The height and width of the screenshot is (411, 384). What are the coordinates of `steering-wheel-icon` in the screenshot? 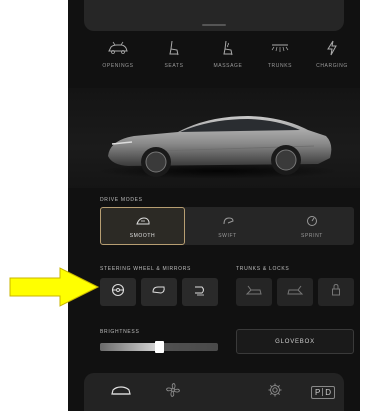 It's located at (118, 292).